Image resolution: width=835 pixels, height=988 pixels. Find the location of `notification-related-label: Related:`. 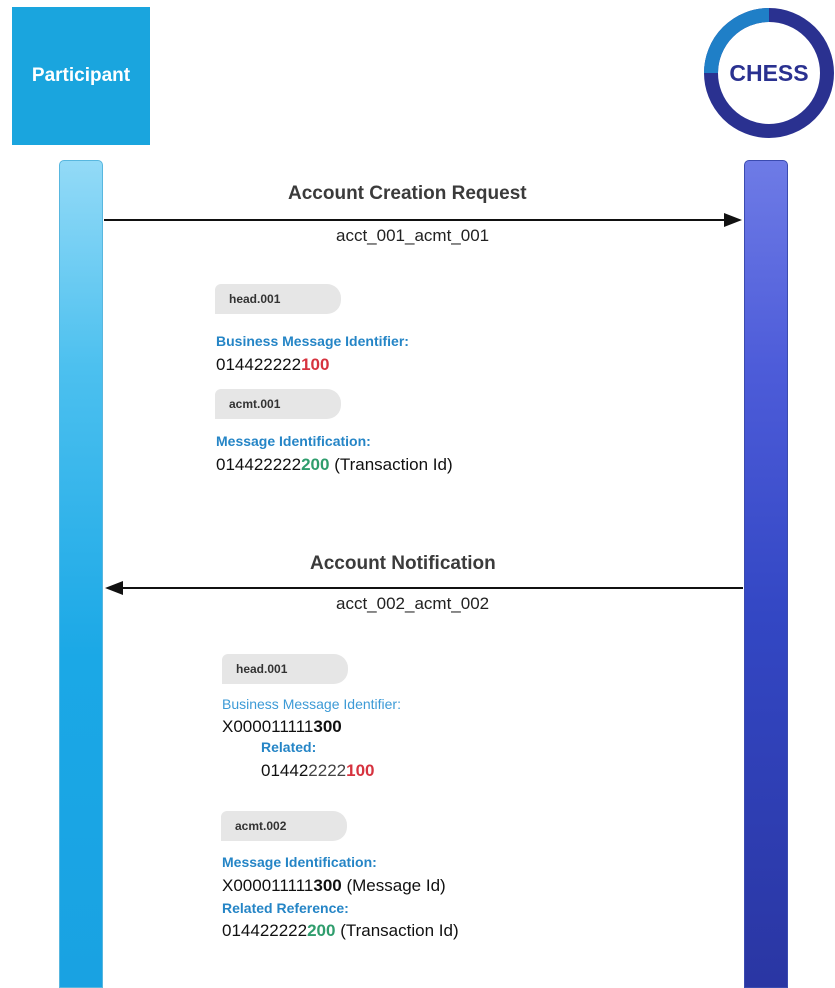

notification-related-label: Related: is located at coordinates (289, 747).